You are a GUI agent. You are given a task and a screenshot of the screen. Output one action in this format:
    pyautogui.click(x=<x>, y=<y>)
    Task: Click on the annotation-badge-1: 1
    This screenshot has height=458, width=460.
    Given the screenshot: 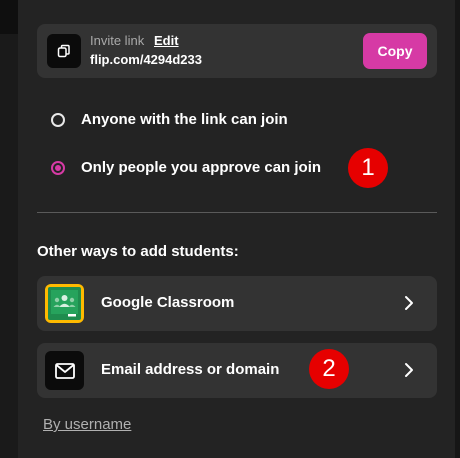 What is the action you would take?
    pyautogui.click(x=368, y=168)
    